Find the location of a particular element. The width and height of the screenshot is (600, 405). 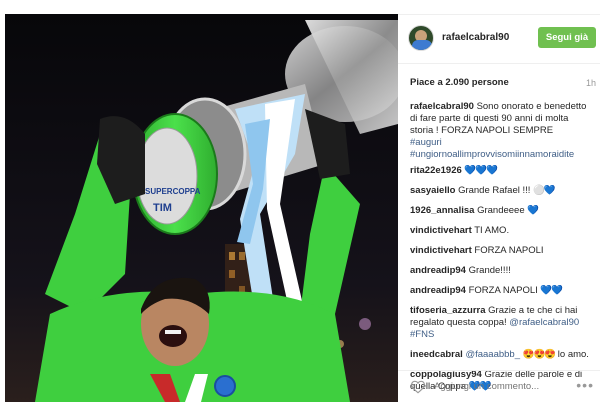

comment: andreadip94 Grande!!!! is located at coordinates (501, 271).